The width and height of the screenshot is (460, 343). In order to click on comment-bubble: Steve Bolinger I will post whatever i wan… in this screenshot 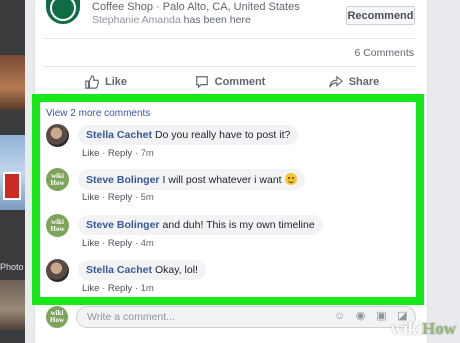, I will do `click(191, 179)`.